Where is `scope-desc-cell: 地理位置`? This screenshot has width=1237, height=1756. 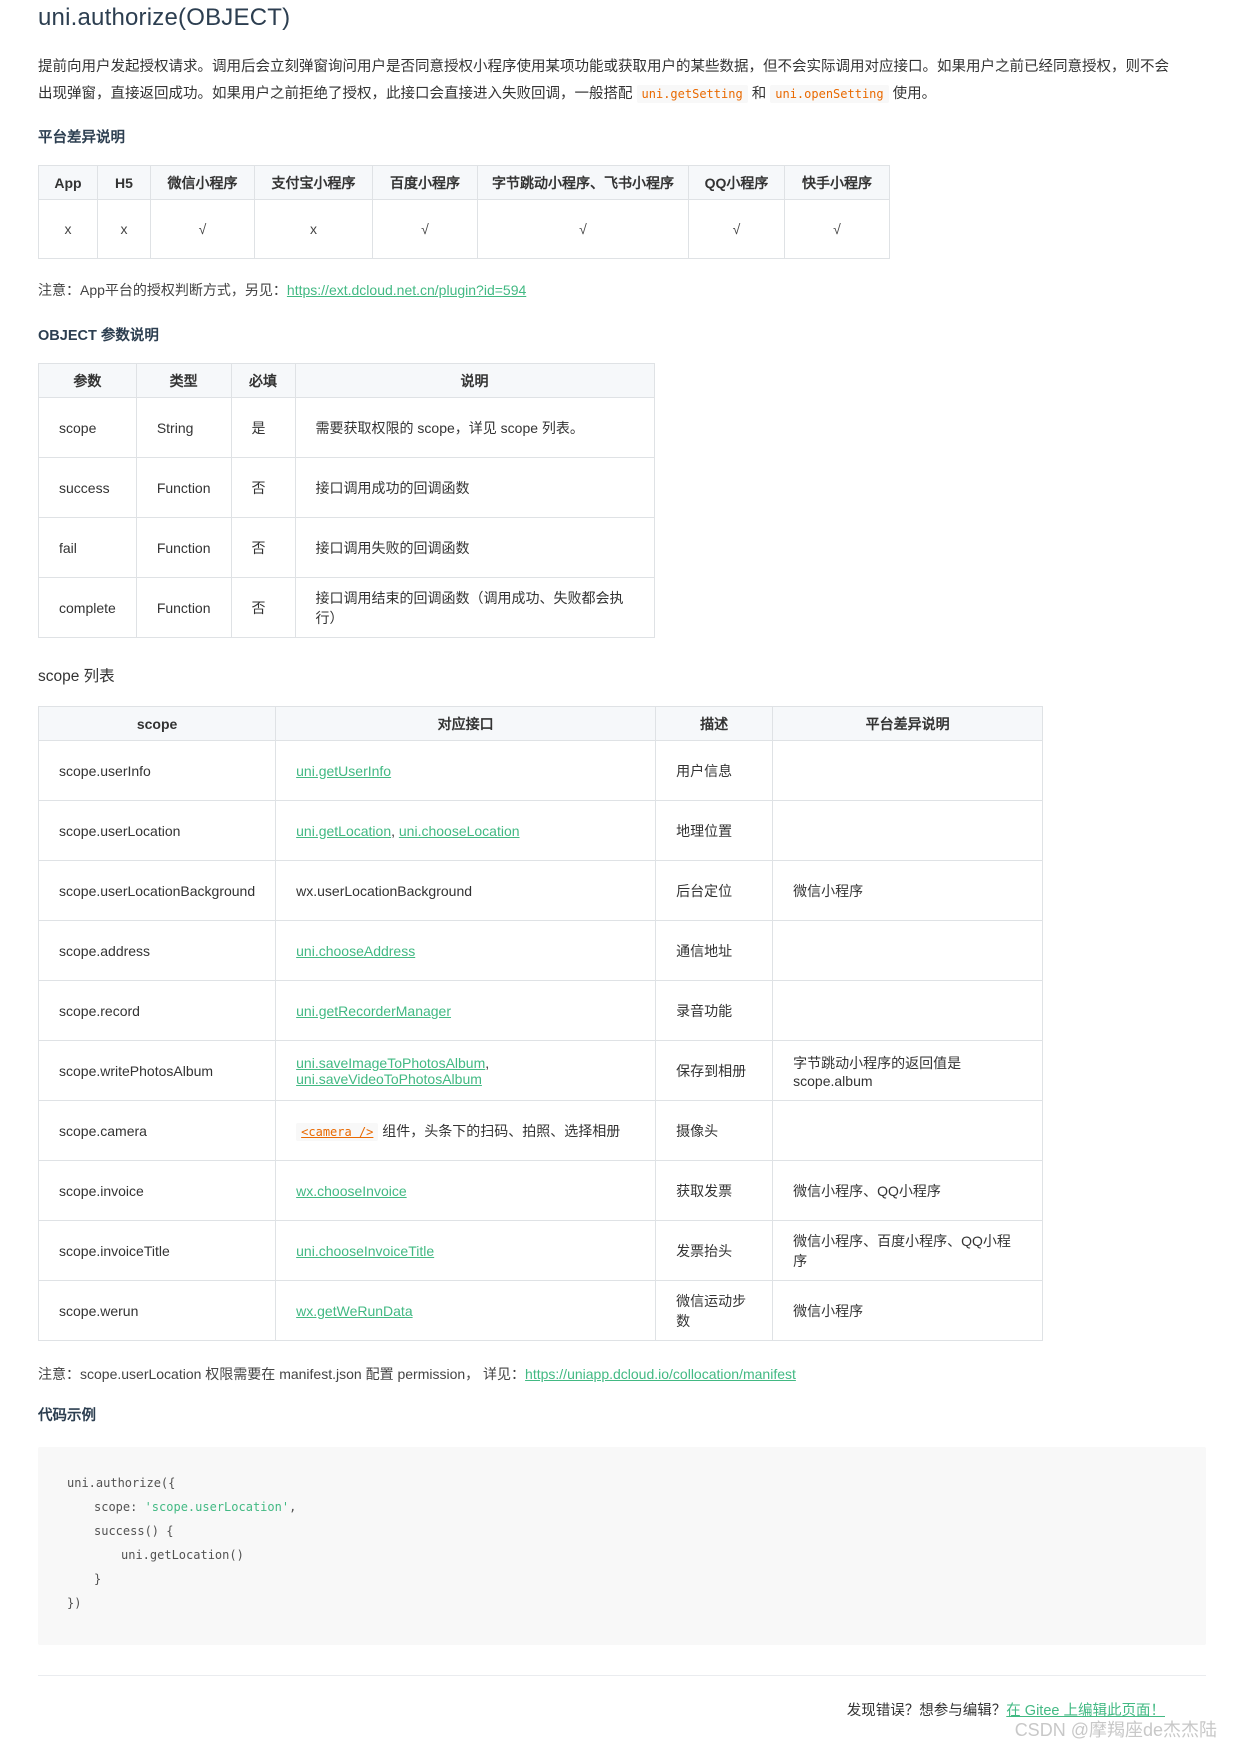 scope-desc-cell: 地理位置 is located at coordinates (714, 830).